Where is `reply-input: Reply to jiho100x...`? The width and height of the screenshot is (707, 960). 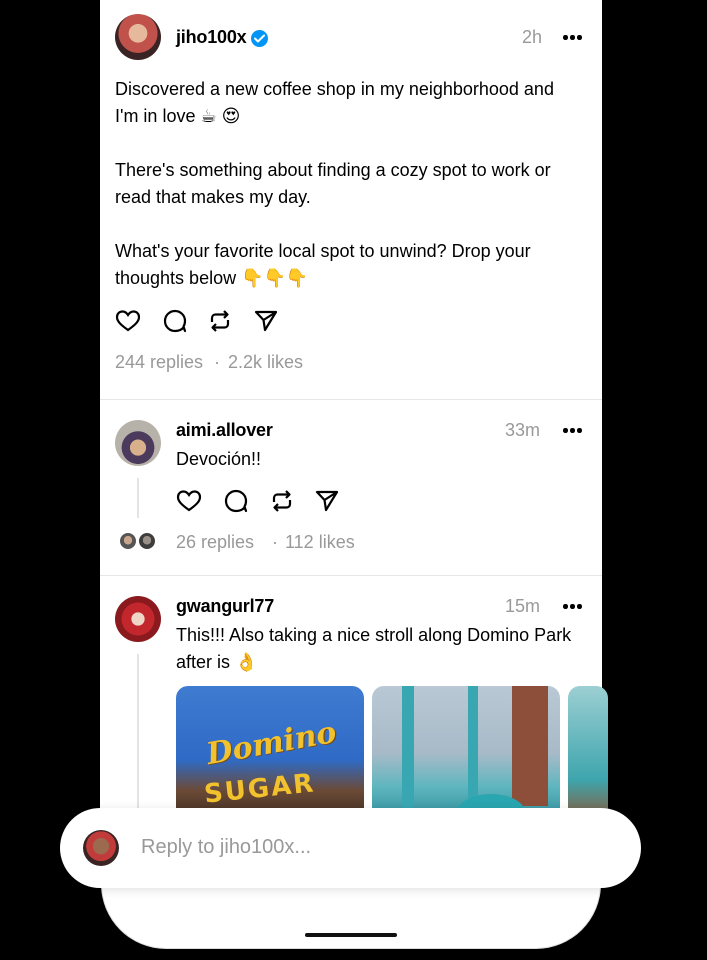
reply-input: Reply to jiho100x... is located at coordinates (226, 847).